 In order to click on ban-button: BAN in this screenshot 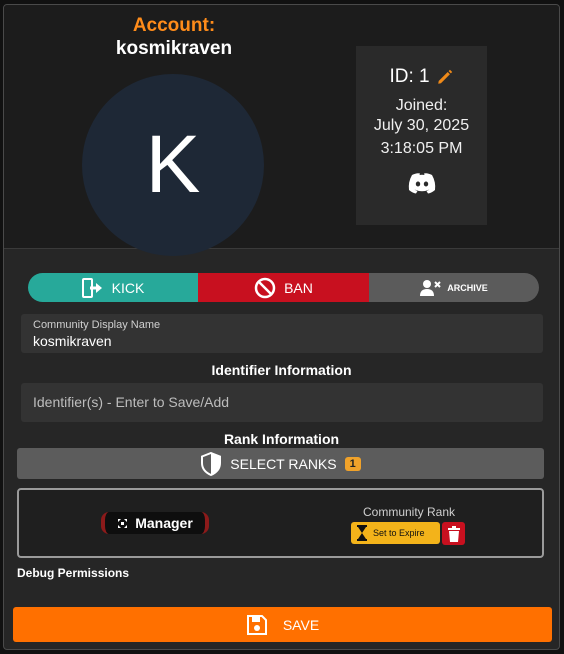, I will do `click(283, 287)`.